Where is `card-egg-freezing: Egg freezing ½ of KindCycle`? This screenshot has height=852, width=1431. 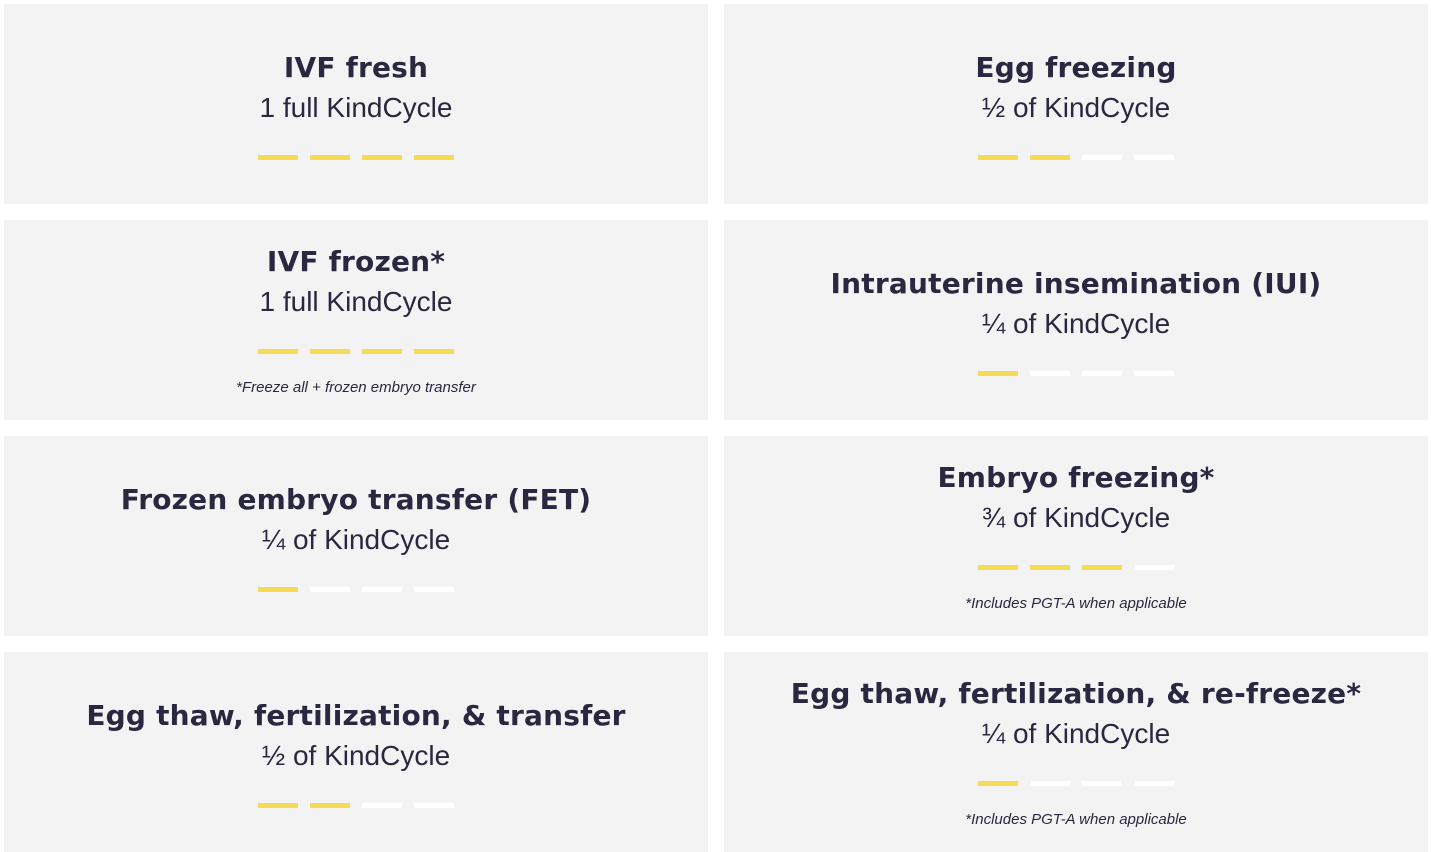 card-egg-freezing: Egg freezing ½ of KindCycle is located at coordinates (1076, 104).